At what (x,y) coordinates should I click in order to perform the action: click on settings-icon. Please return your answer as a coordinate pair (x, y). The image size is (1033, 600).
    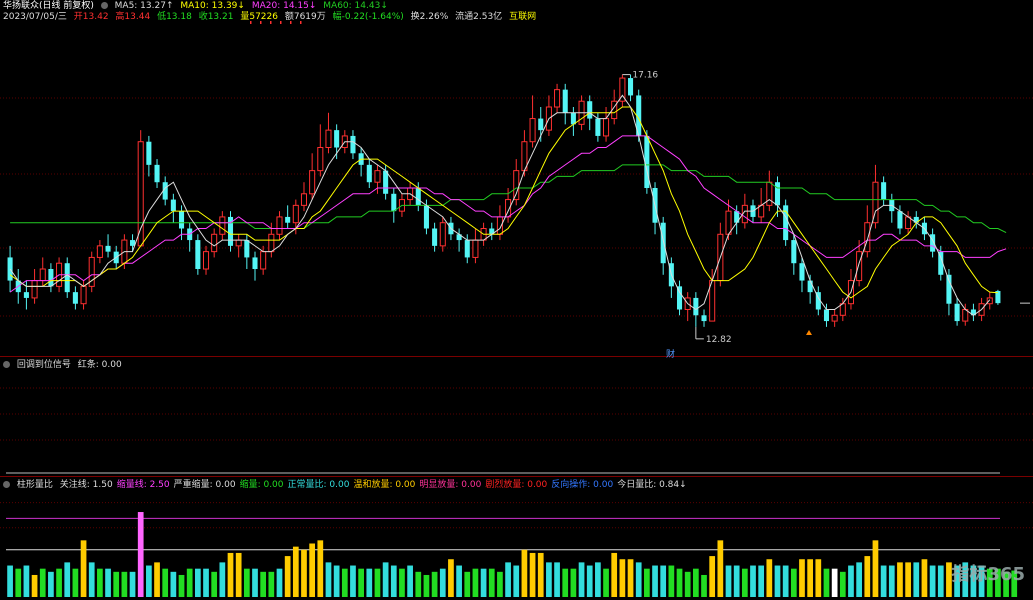
    Looking at the image, I should click on (104, 5).